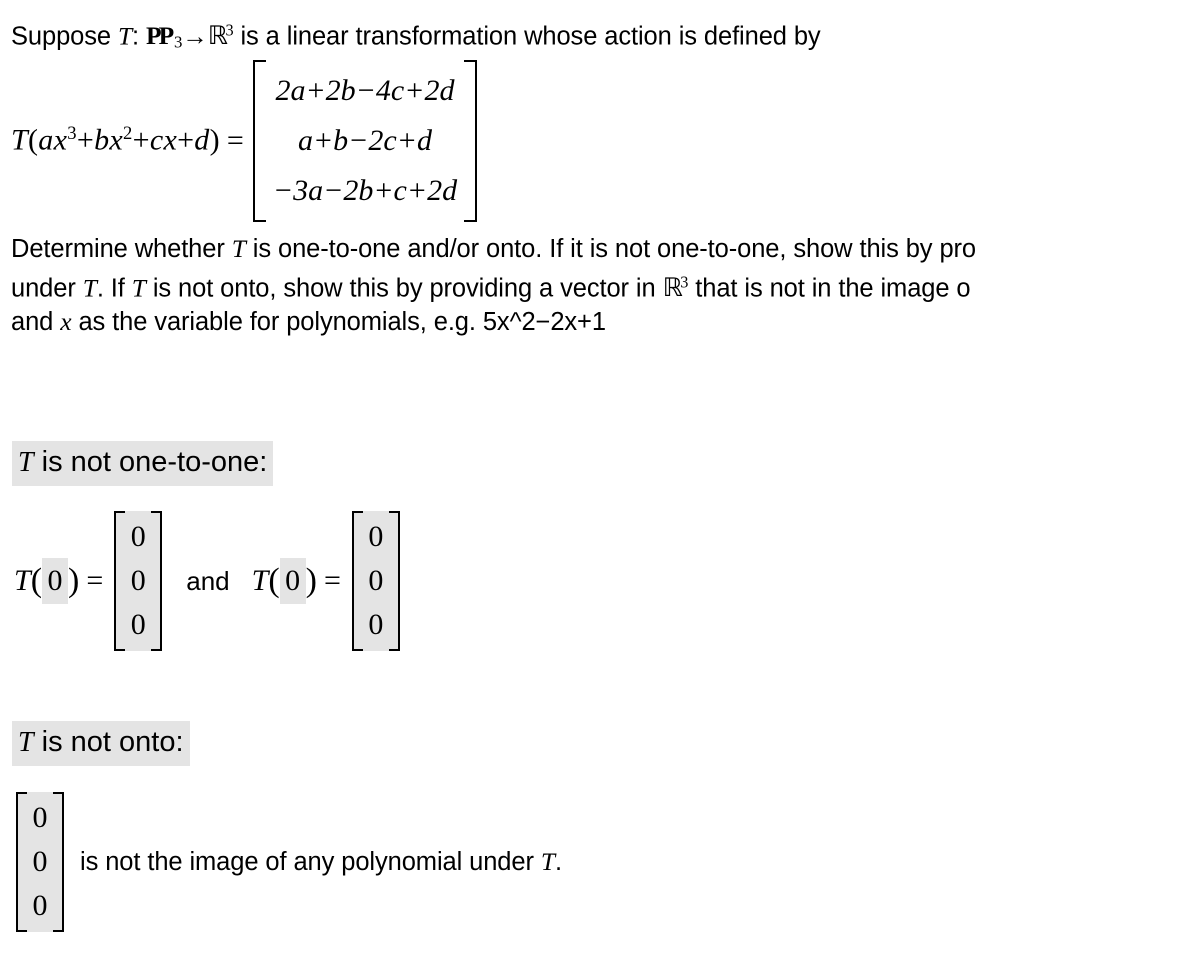 The width and height of the screenshot is (1200, 974). What do you see at coordinates (74, 580) in the screenshot?
I see `kernel-first-close-paren: )` at bounding box center [74, 580].